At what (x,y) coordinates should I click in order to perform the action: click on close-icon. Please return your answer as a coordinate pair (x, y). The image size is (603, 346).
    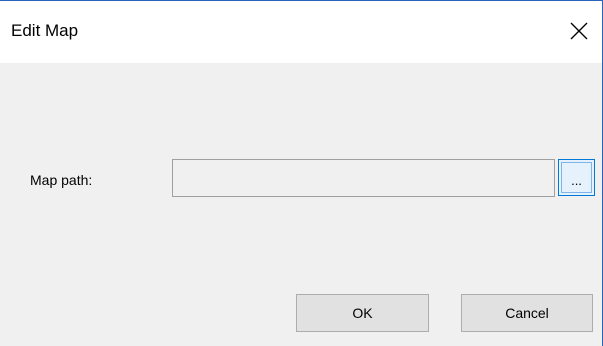
    Looking at the image, I should click on (579, 31).